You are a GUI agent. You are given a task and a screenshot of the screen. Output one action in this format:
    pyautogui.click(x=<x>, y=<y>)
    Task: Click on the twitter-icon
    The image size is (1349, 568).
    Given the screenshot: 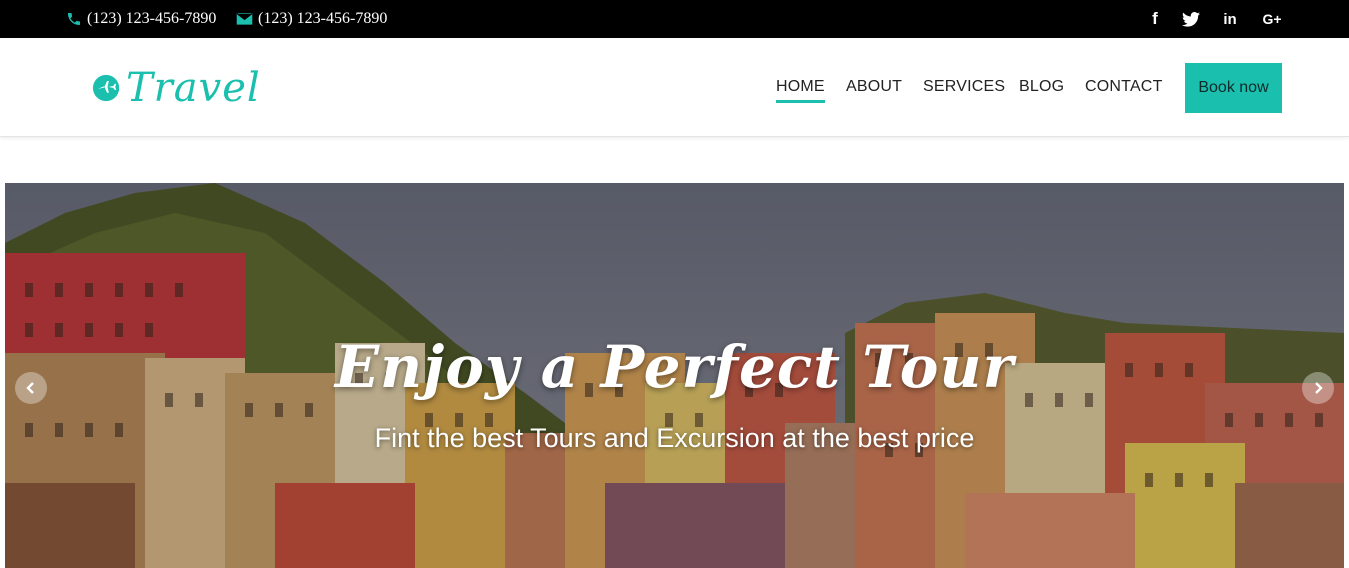 What is the action you would take?
    pyautogui.click(x=1191, y=19)
    